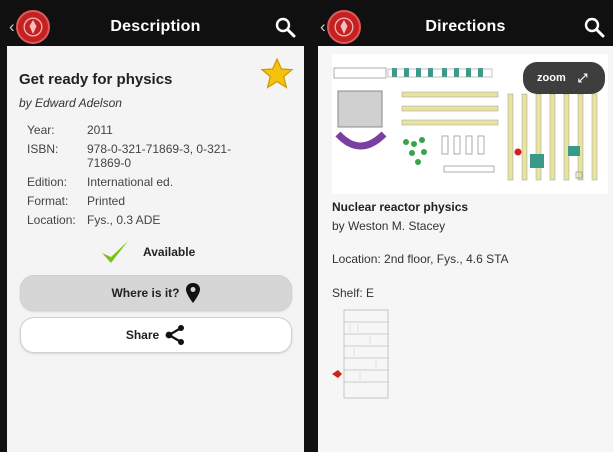 This screenshot has width=613, height=452. I want to click on app-bar: ‹ Directions, so click(465, 27).